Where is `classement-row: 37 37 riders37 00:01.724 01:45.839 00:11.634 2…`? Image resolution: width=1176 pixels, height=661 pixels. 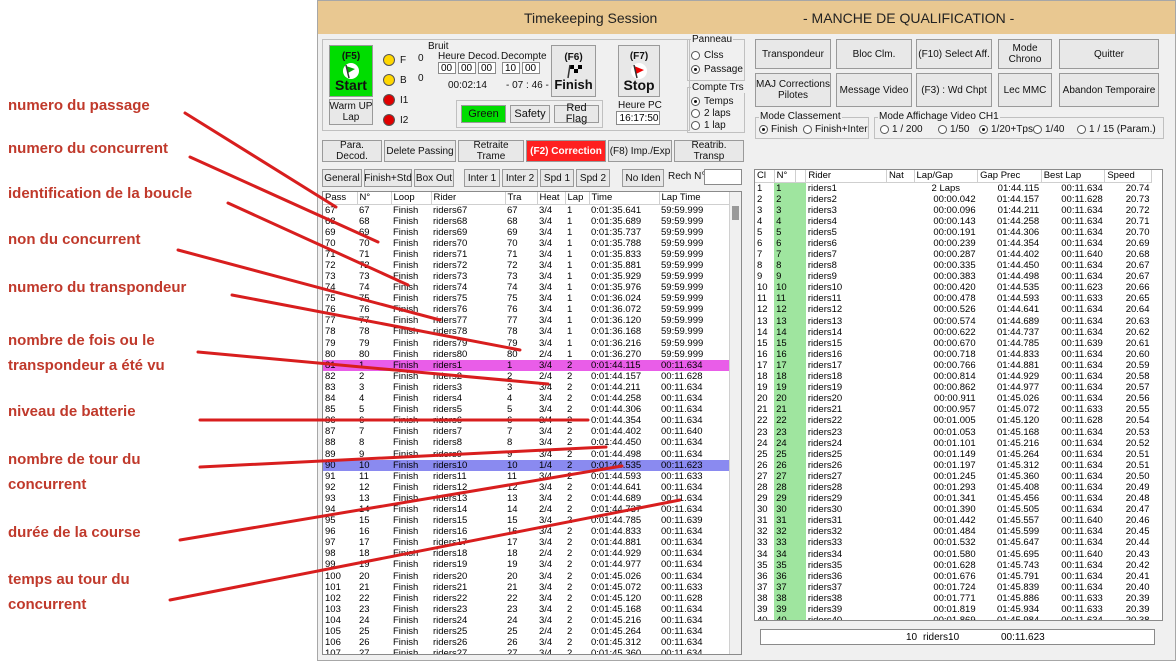 classement-row: 37 37 riders37 00:01.724 01:45.839 00:11.634 2… is located at coordinates (953, 587).